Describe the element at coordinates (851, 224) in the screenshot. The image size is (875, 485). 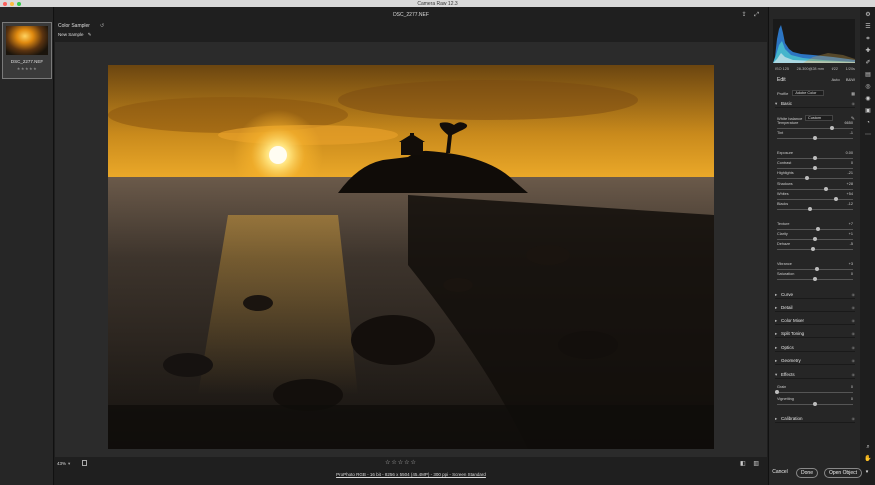
I see `slider-value: +7` at that location.